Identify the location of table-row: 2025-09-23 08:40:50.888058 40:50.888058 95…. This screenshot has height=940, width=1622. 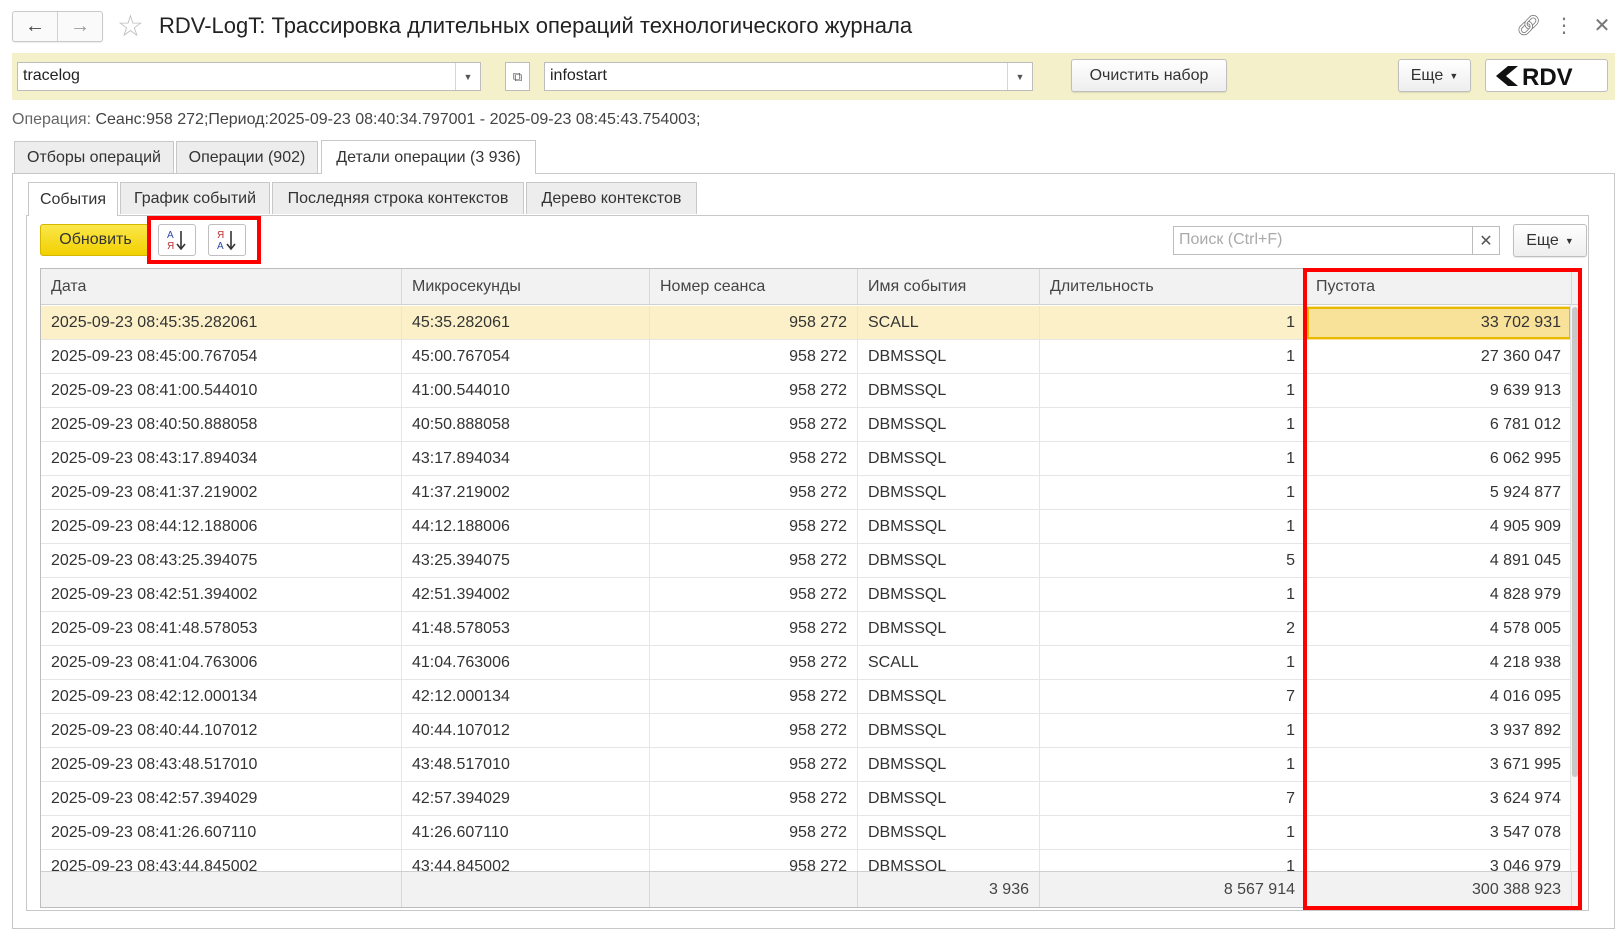
(806, 425).